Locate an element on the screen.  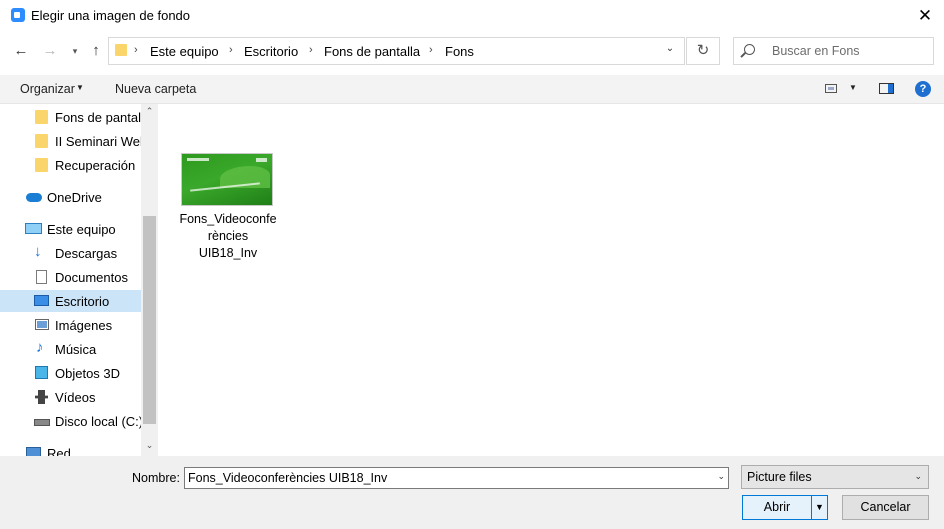
file-item: Fons_Videoconferències UIB18_Inv is located at coordinates (228, 206).